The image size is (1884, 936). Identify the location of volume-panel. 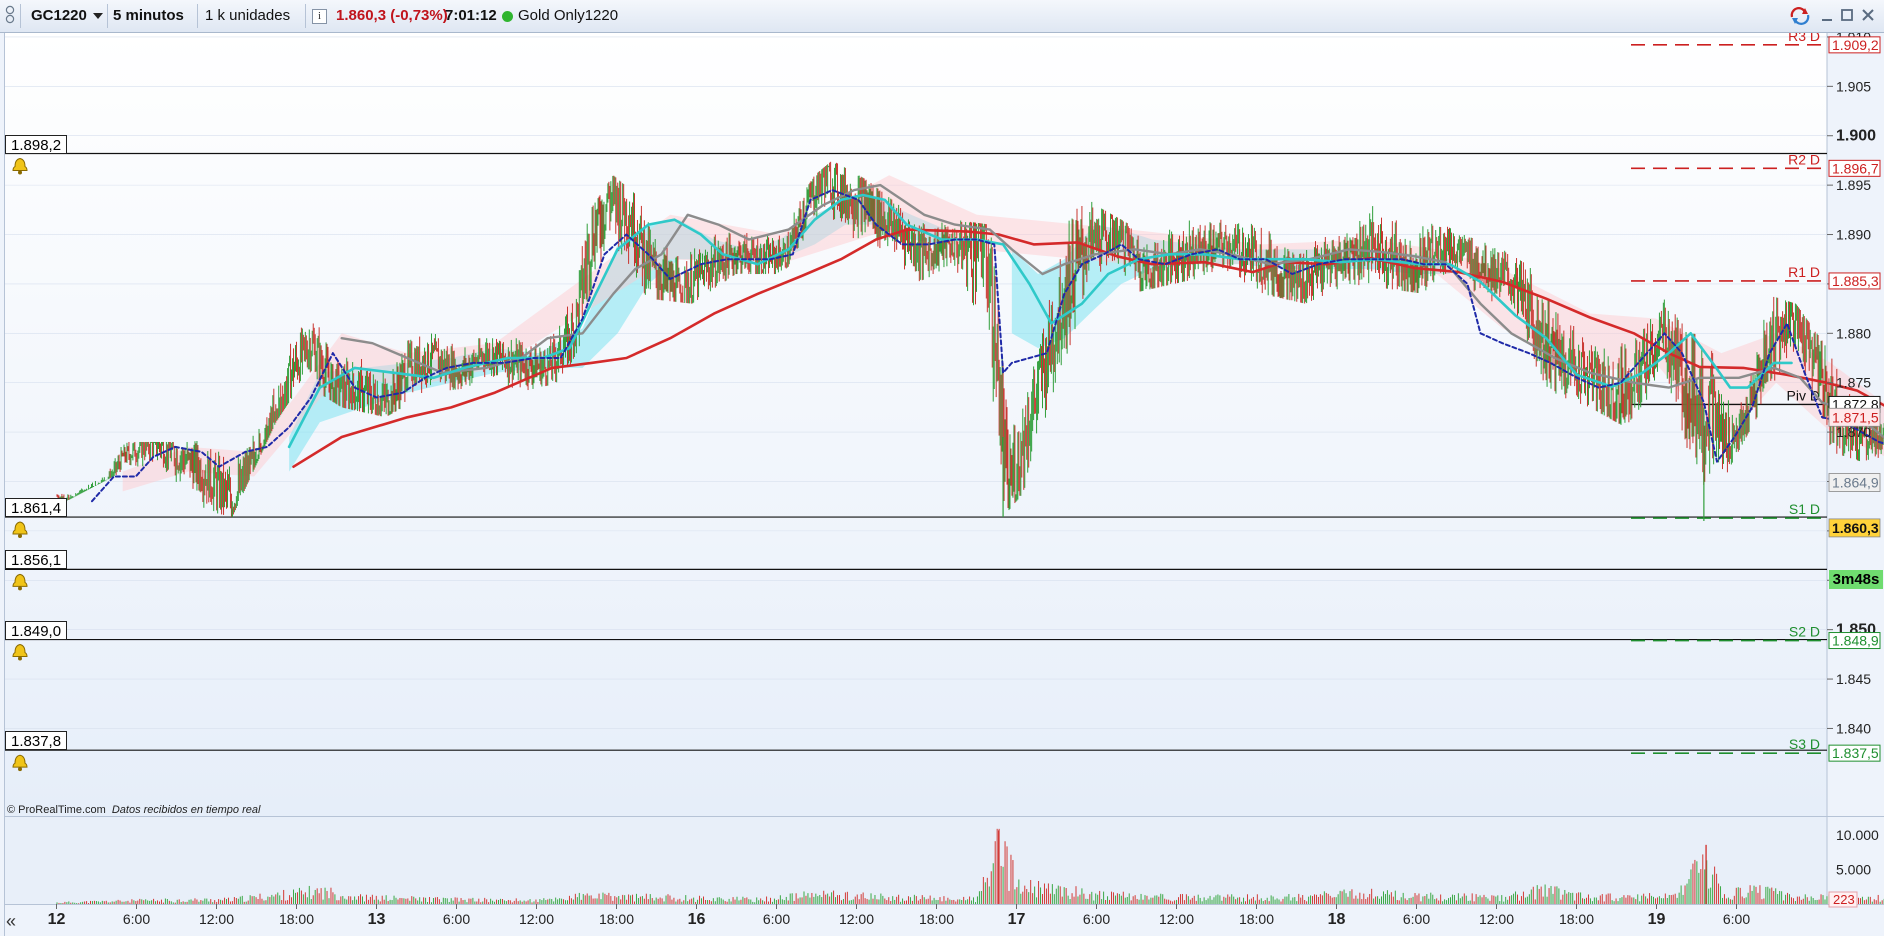
(916, 860).